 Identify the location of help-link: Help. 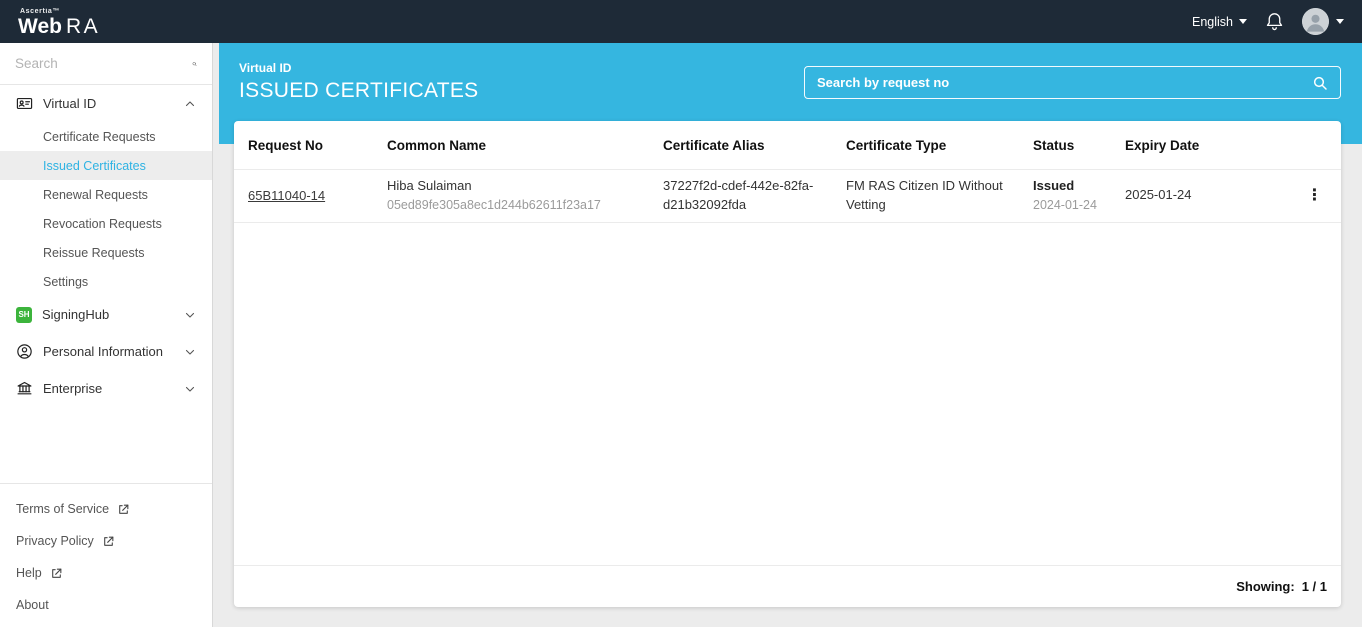
(106, 573).